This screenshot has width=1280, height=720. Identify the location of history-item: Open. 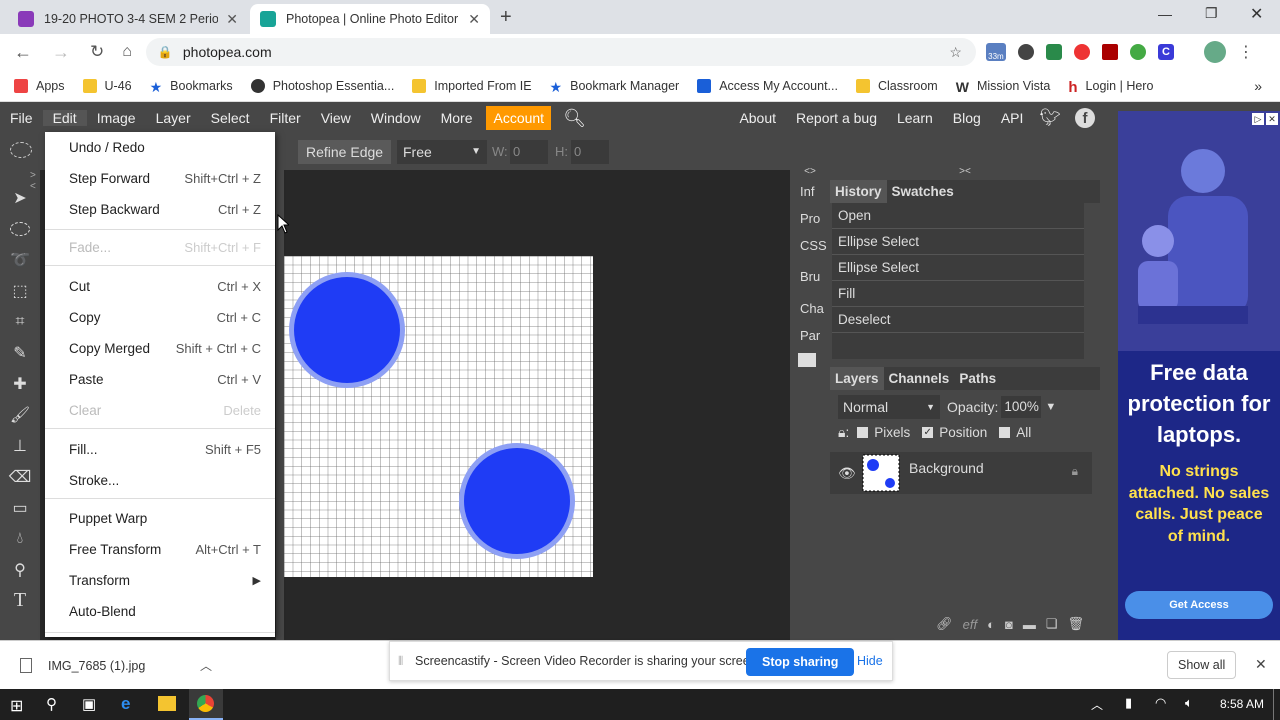
(958, 216).